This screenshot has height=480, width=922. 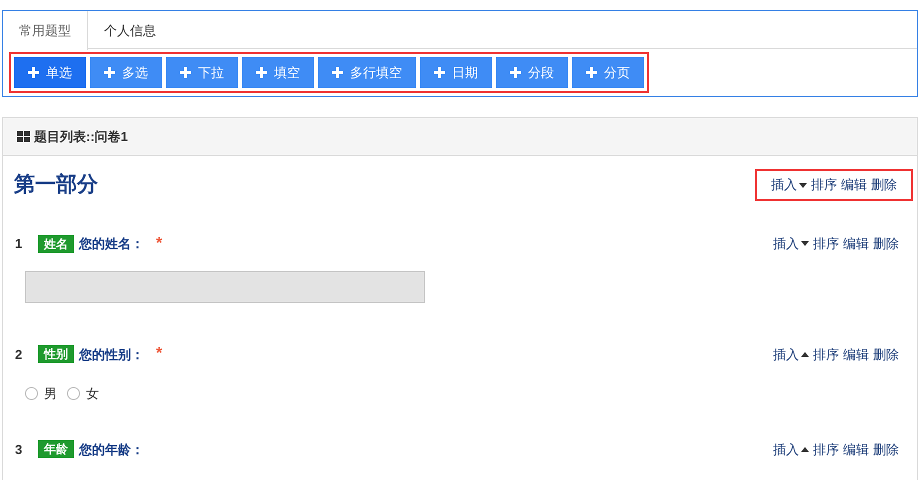 What do you see at coordinates (56, 243) in the screenshot?
I see `question-tag: 姓名` at bounding box center [56, 243].